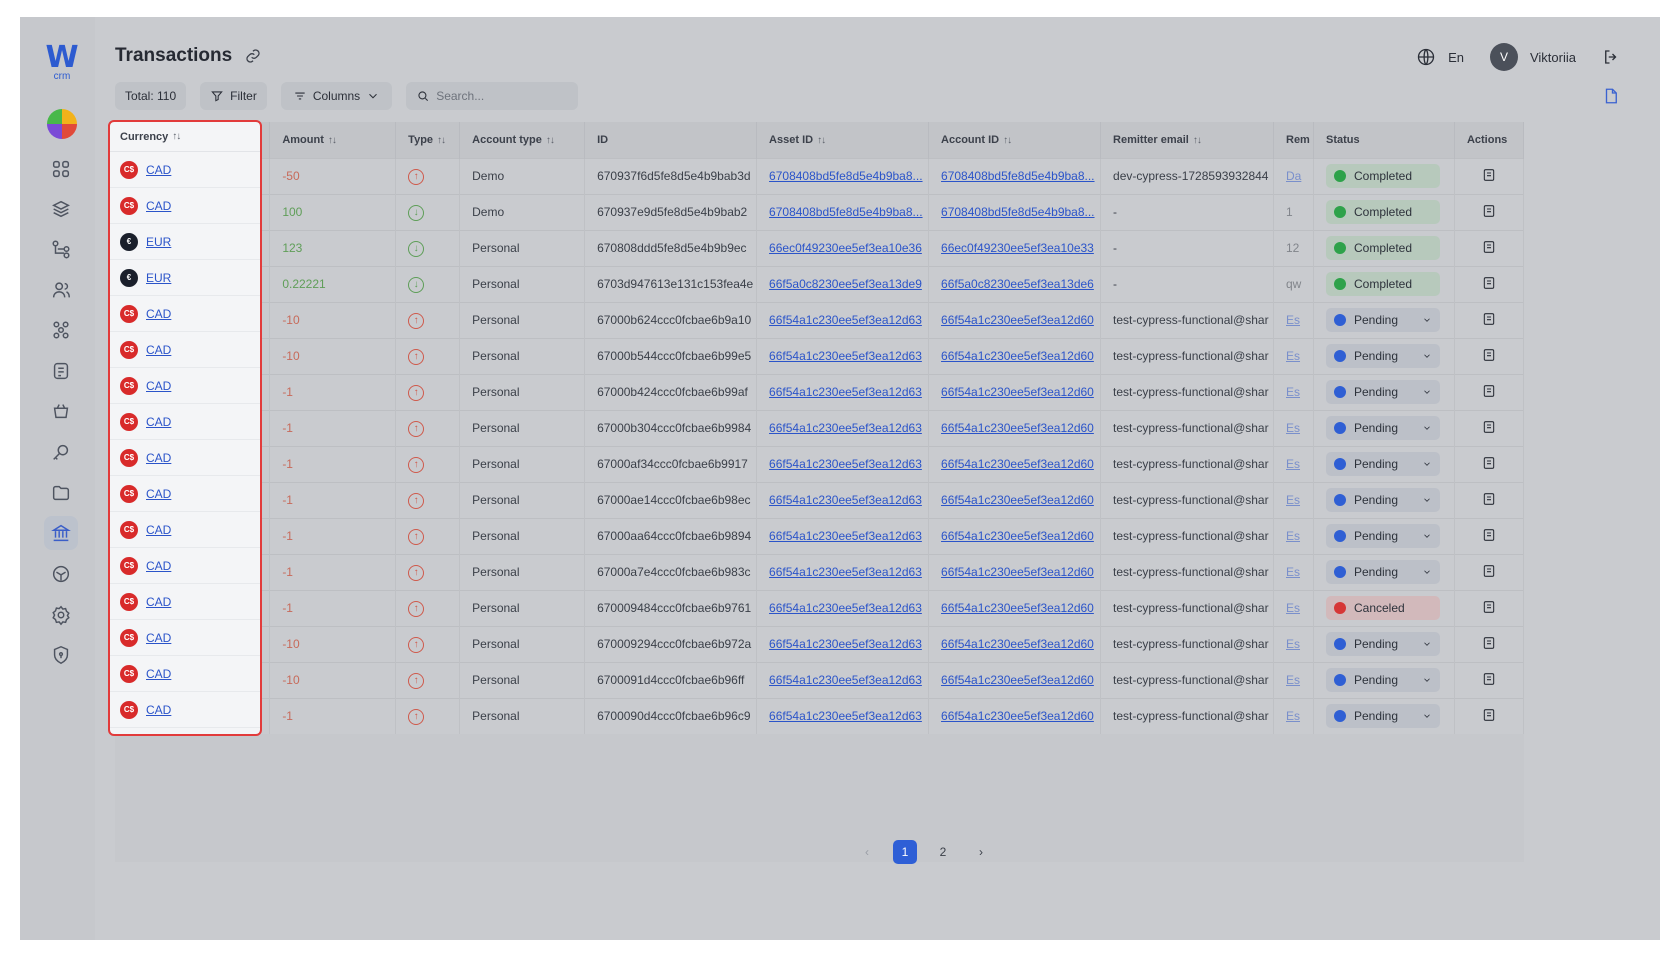 The width and height of the screenshot is (1680, 963). What do you see at coordinates (233, 96) in the screenshot?
I see `filter-button: Filter` at bounding box center [233, 96].